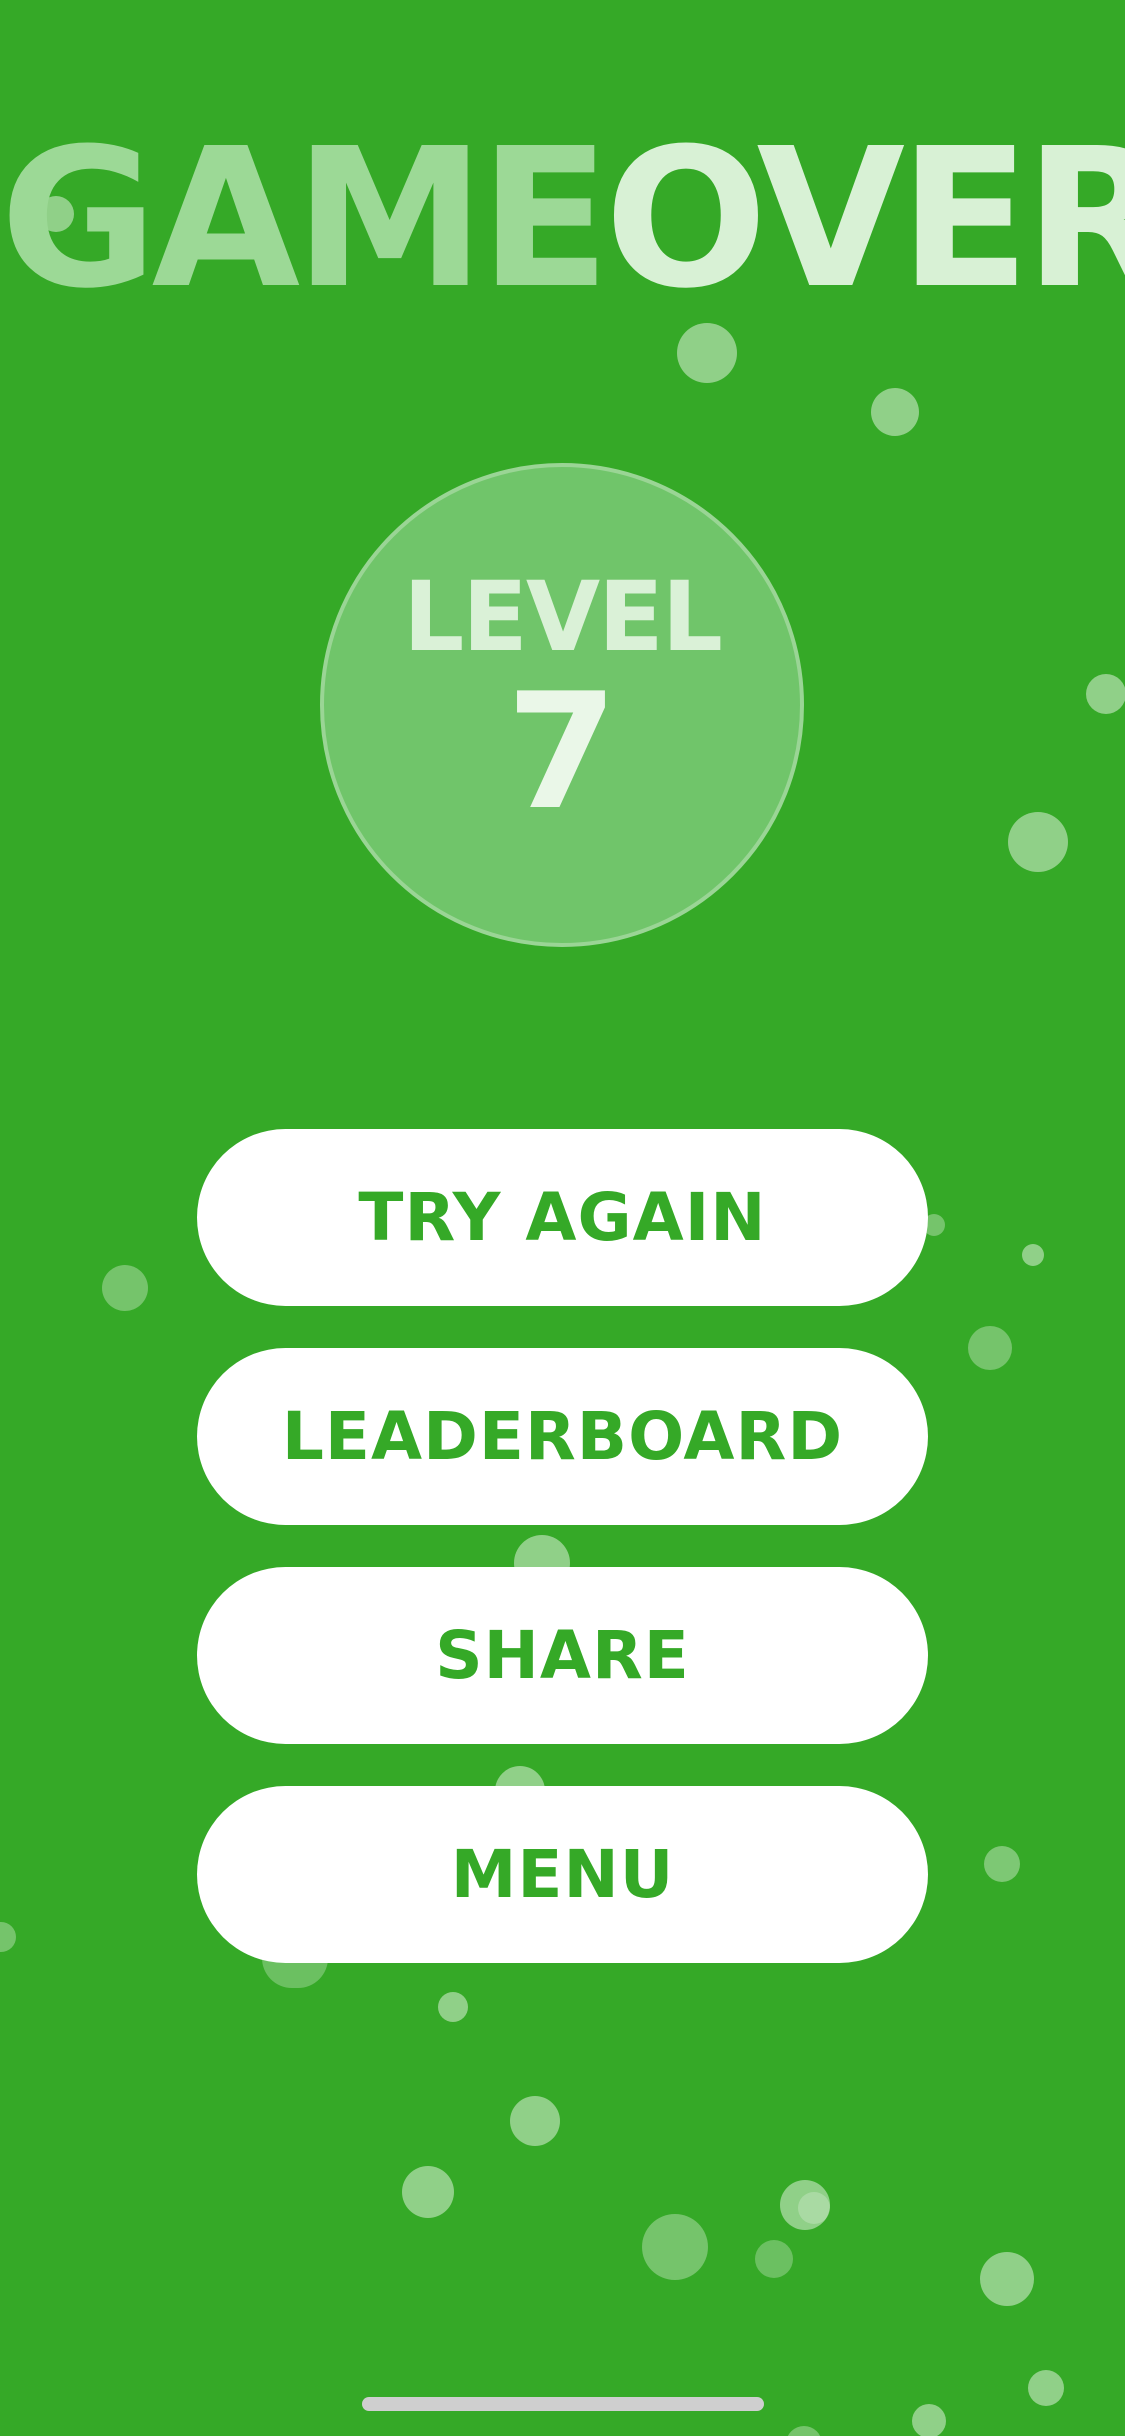 Image resolution: width=1125 pixels, height=2436 pixels. I want to click on menu-button: MENU, so click(562, 1874).